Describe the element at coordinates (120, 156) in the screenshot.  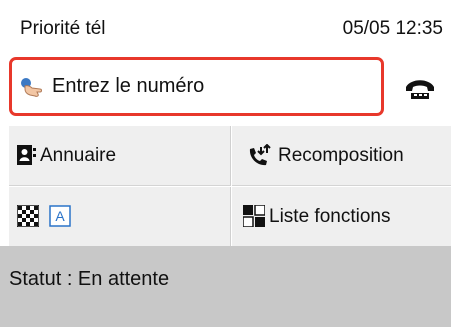
I see `directory-button: Annuaire` at that location.